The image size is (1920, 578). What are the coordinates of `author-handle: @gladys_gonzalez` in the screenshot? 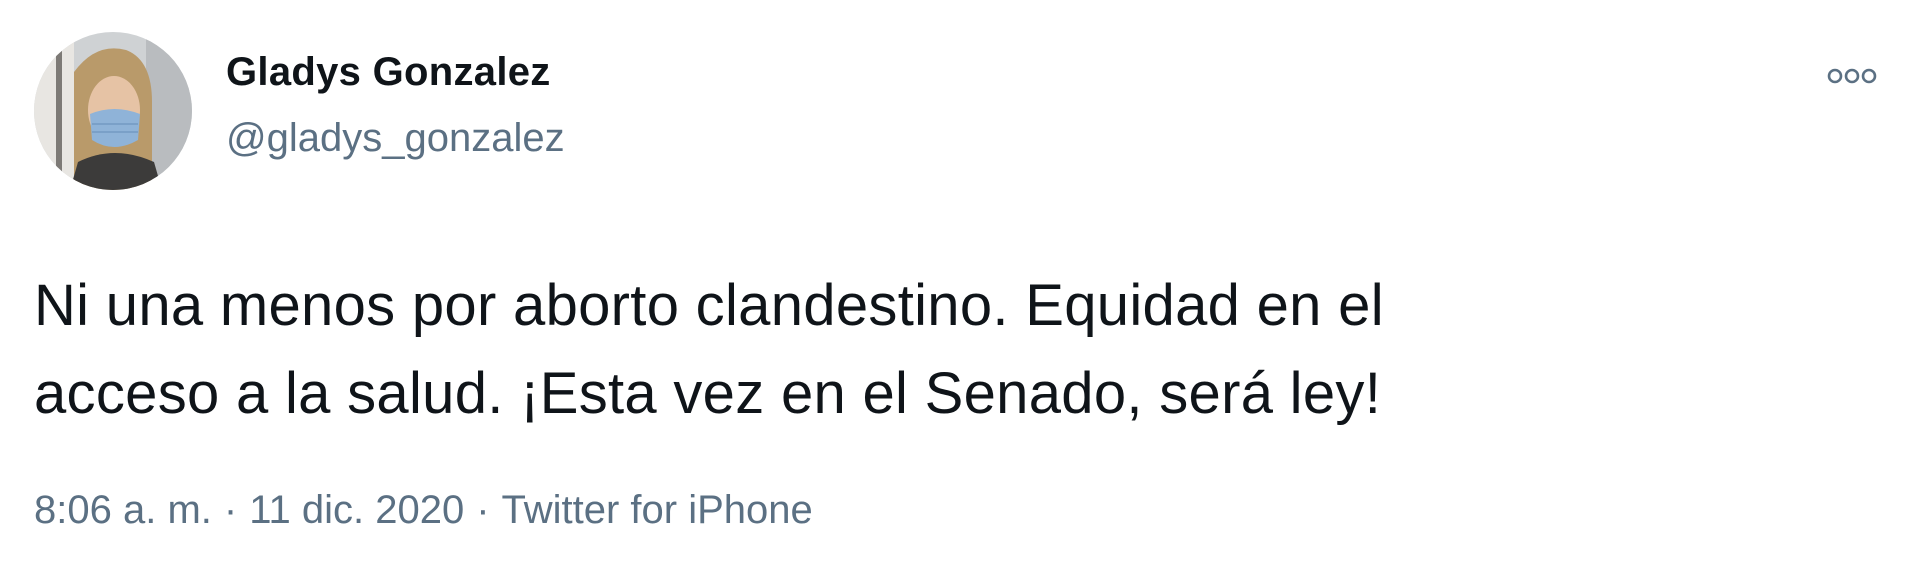 It's located at (395, 138).